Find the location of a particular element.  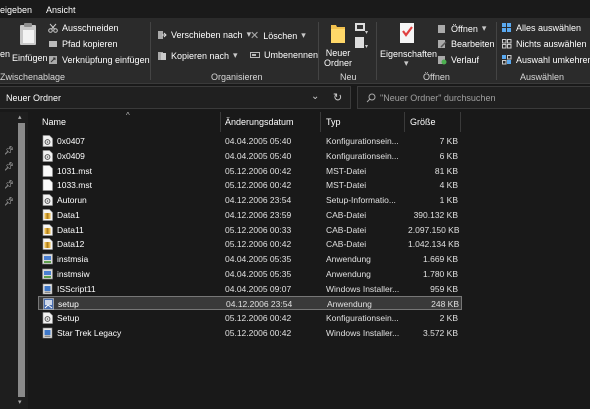

new-item-icon: ▾ ▾ is located at coordinates (361, 36).